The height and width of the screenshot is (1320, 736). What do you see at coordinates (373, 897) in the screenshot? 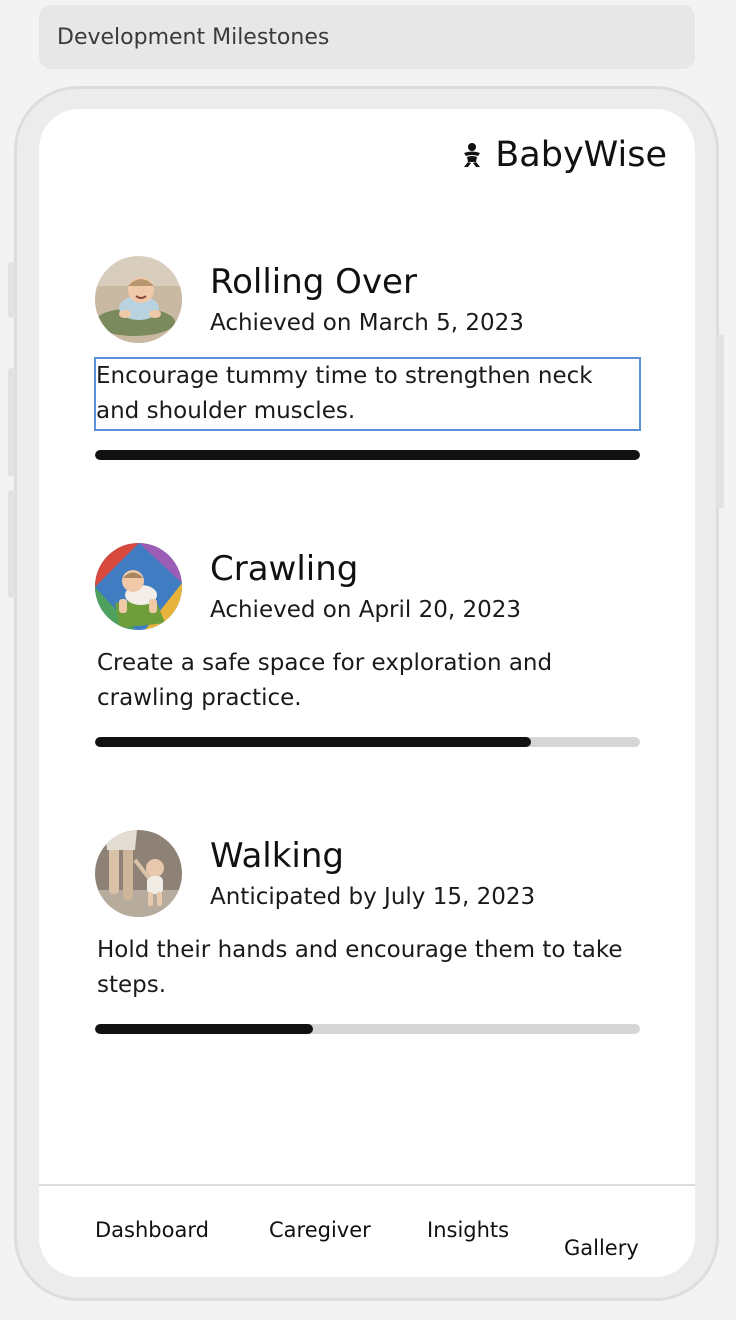
I see `milestone-date: Anticipated by July 15, 2023` at bounding box center [373, 897].